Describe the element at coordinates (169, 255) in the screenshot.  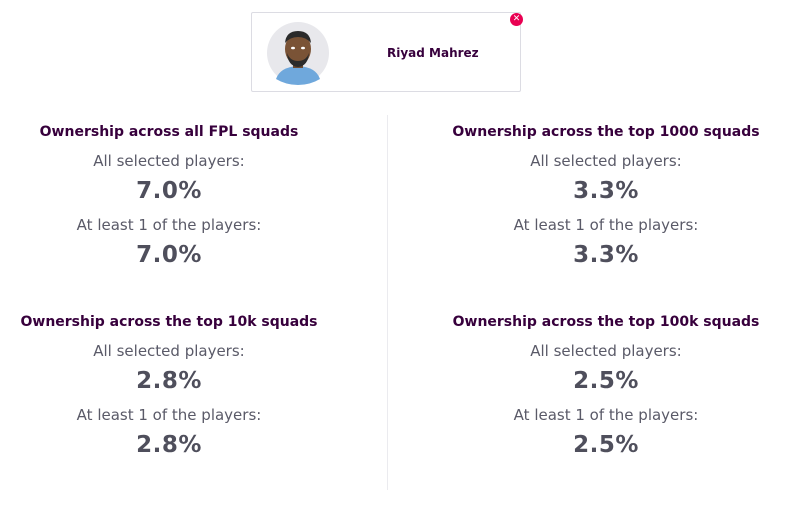
I see `at-least-one-value: 7.0%` at that location.